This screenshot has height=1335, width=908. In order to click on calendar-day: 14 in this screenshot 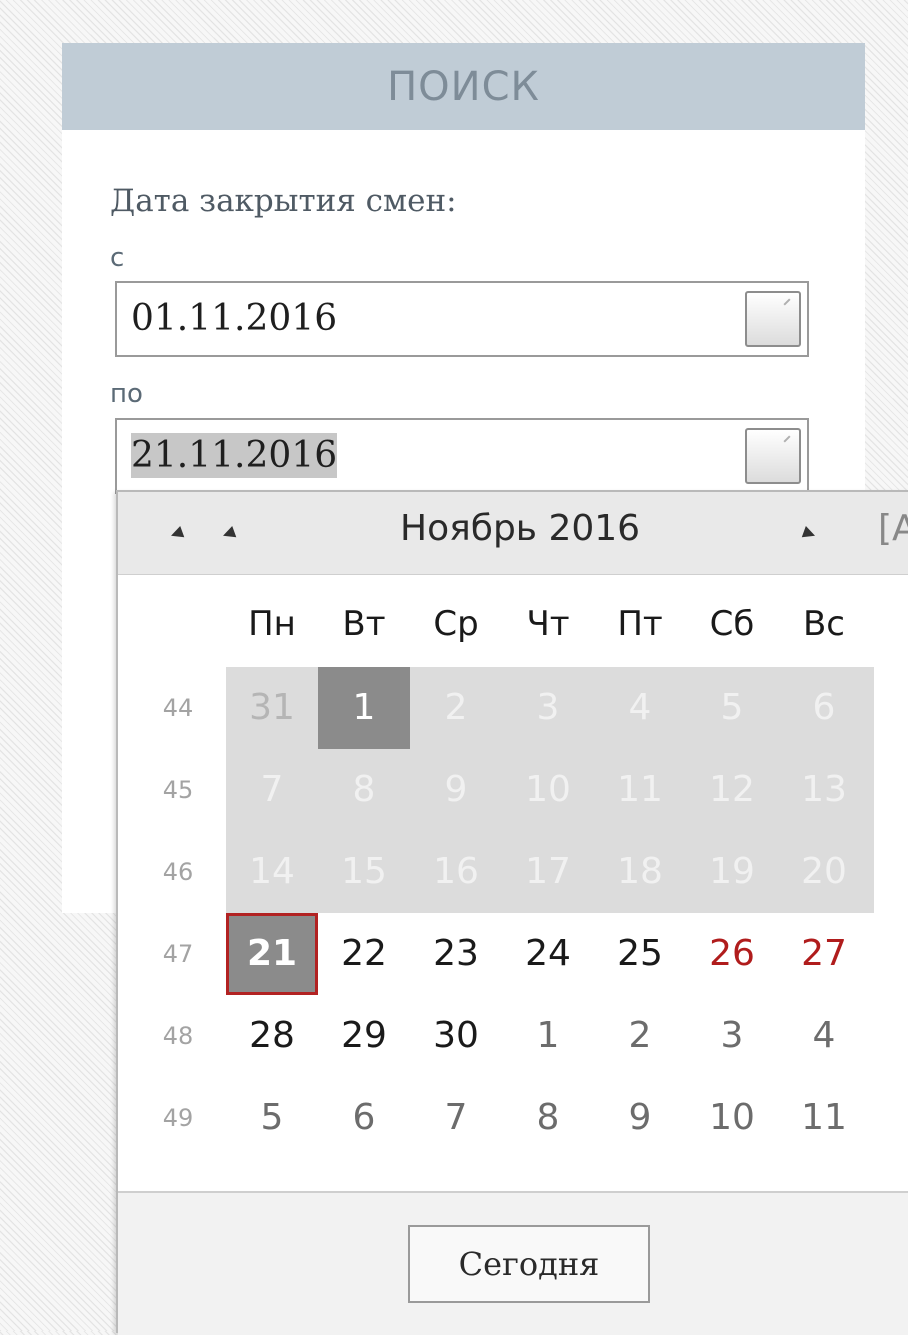, I will do `click(272, 872)`.